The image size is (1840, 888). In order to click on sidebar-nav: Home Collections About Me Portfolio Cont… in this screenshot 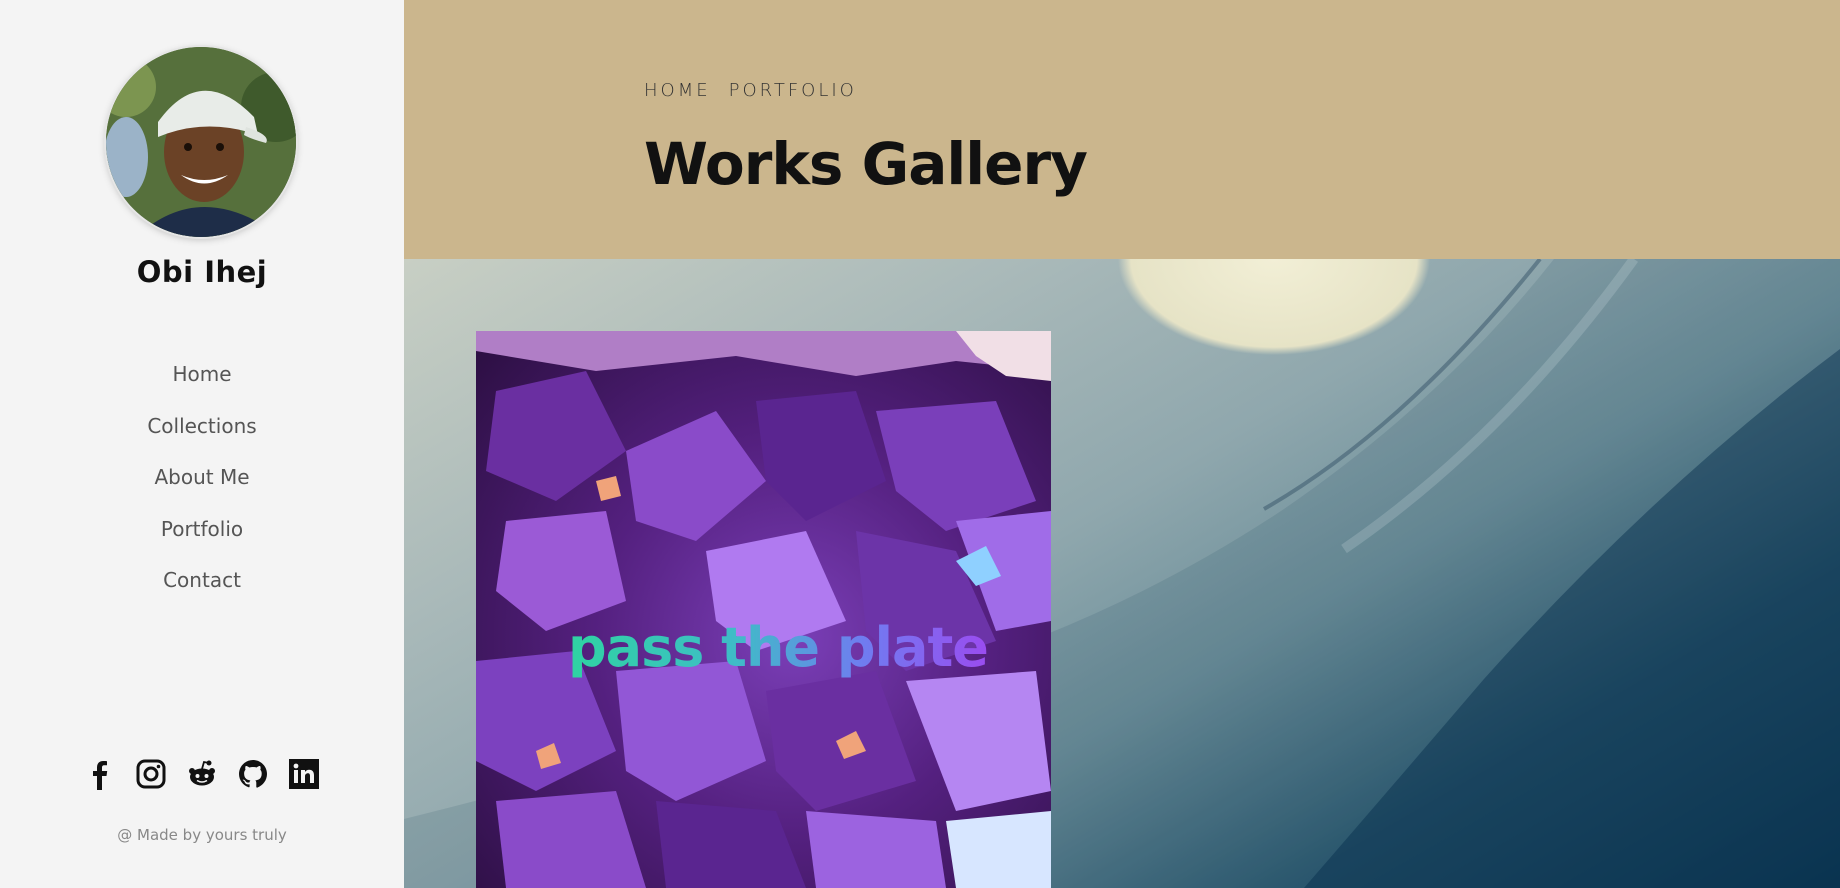, I will do `click(202, 485)`.